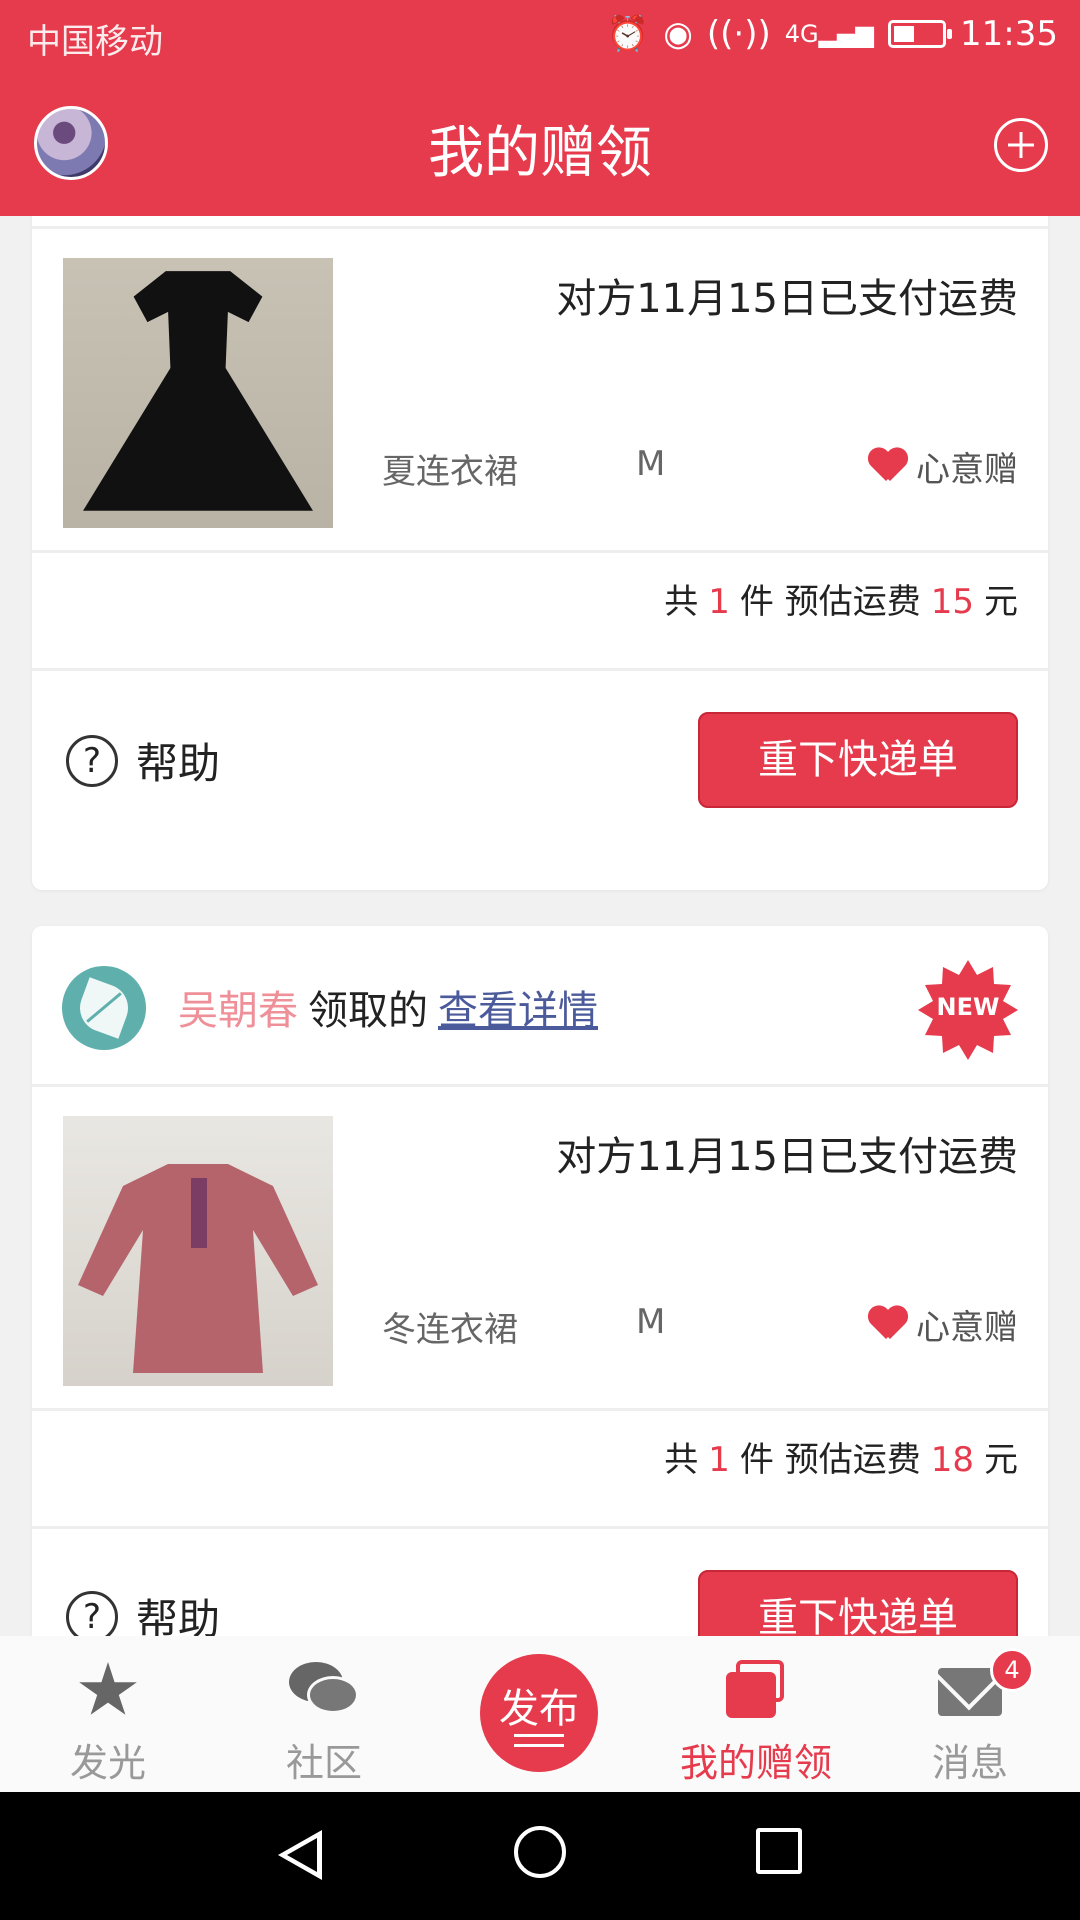  What do you see at coordinates (108, 1688) in the screenshot?
I see `star-icon` at bounding box center [108, 1688].